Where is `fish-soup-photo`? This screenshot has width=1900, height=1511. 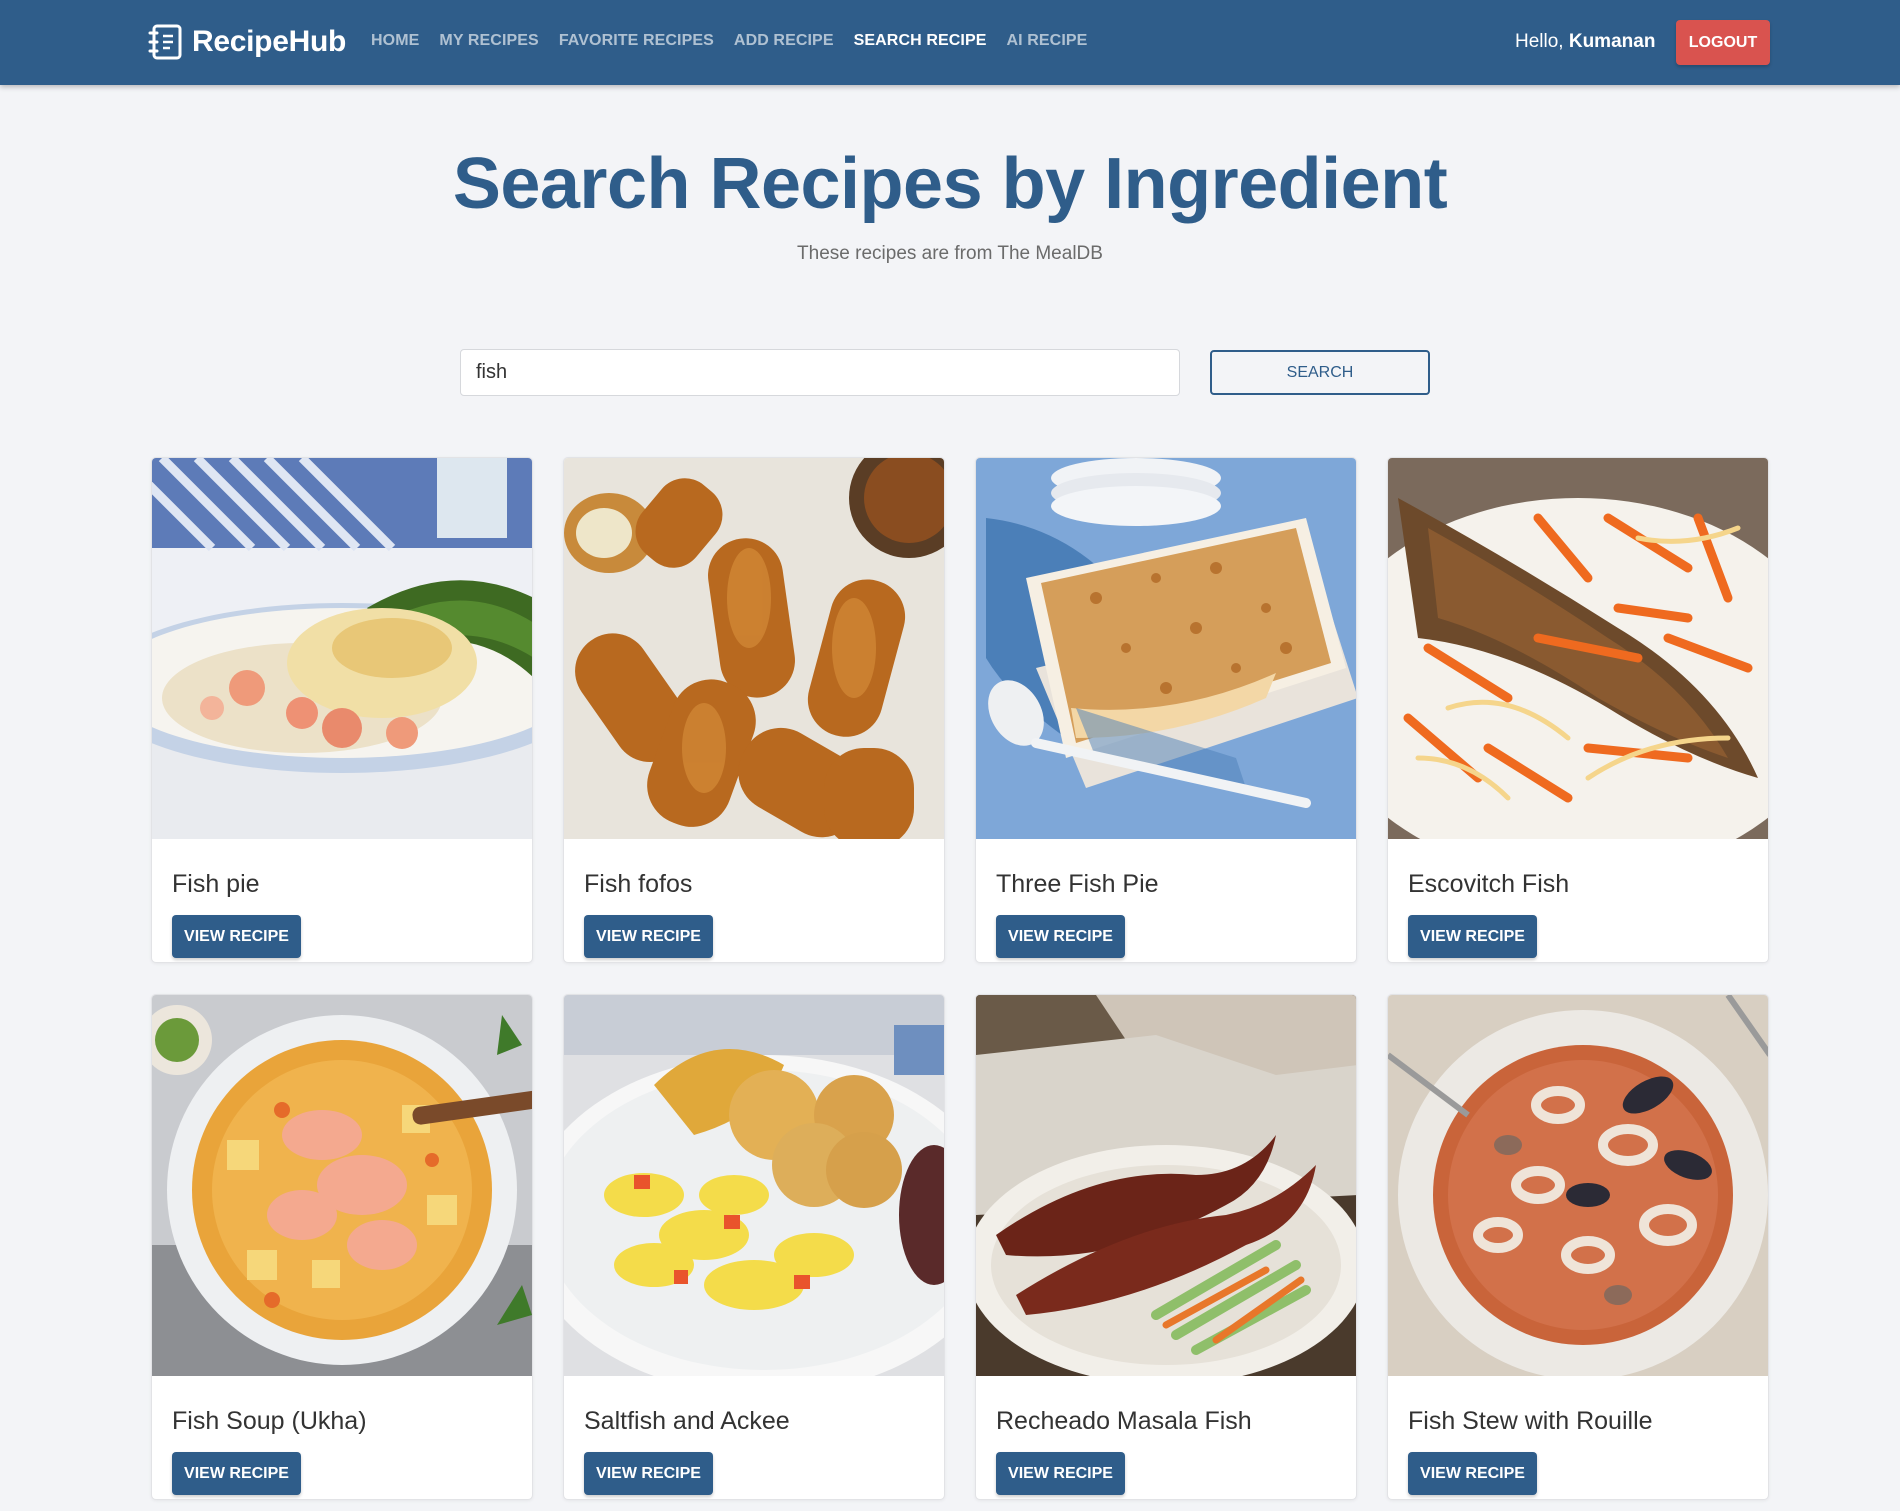
fish-soup-photo is located at coordinates (342, 1185).